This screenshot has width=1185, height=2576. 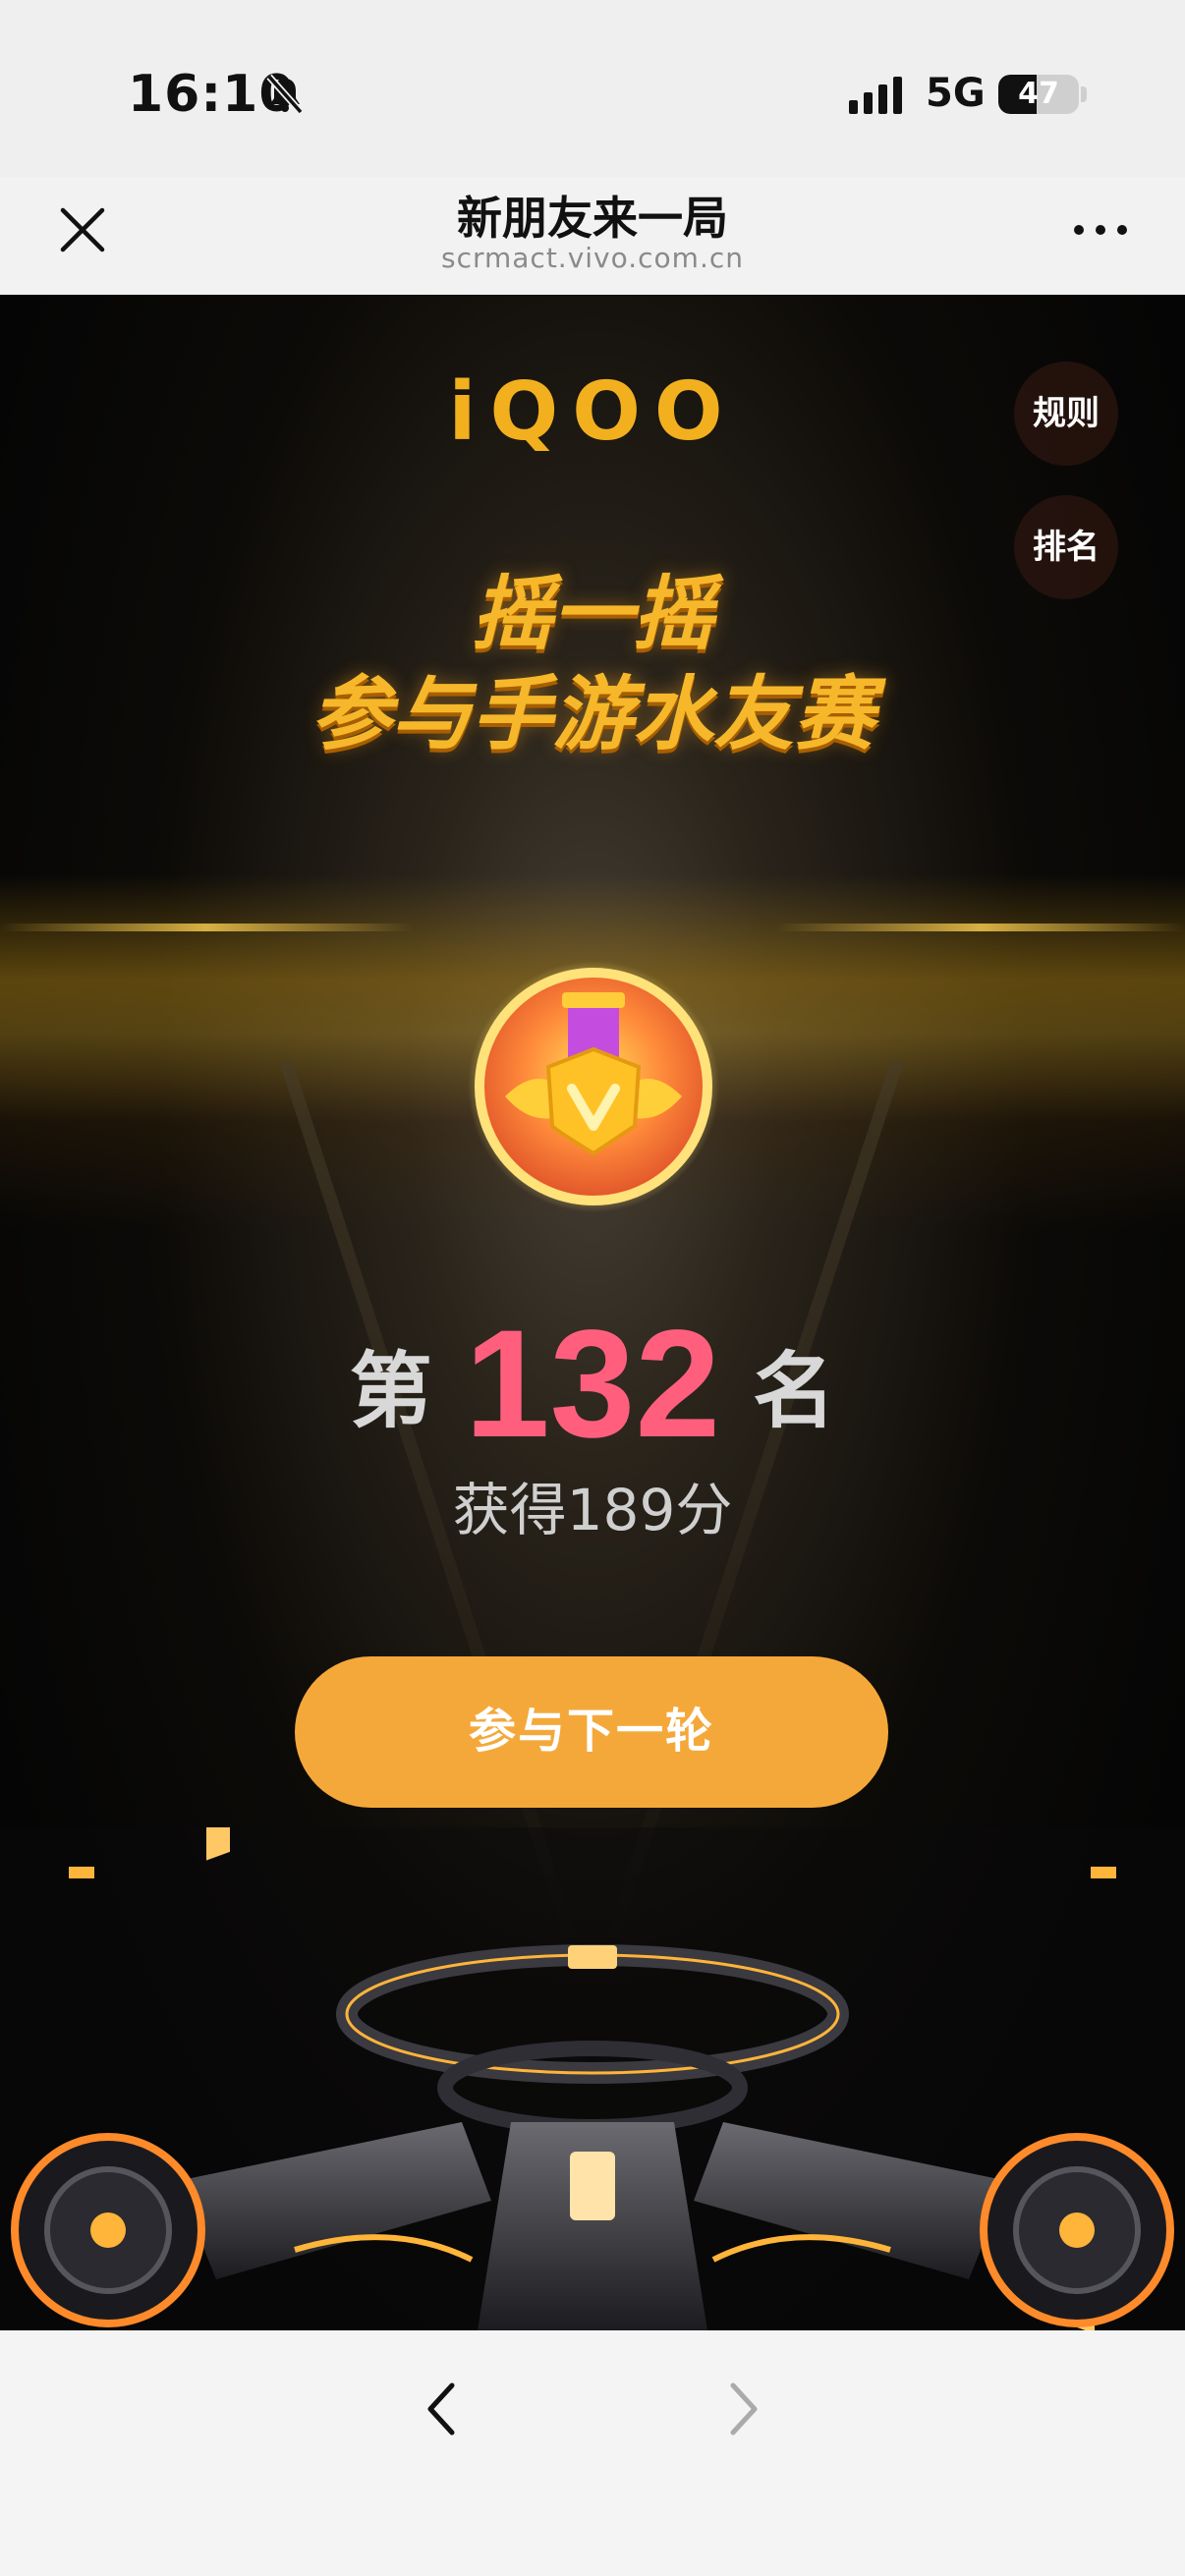 What do you see at coordinates (592, 2453) in the screenshot?
I see `bottom-navigation` at bounding box center [592, 2453].